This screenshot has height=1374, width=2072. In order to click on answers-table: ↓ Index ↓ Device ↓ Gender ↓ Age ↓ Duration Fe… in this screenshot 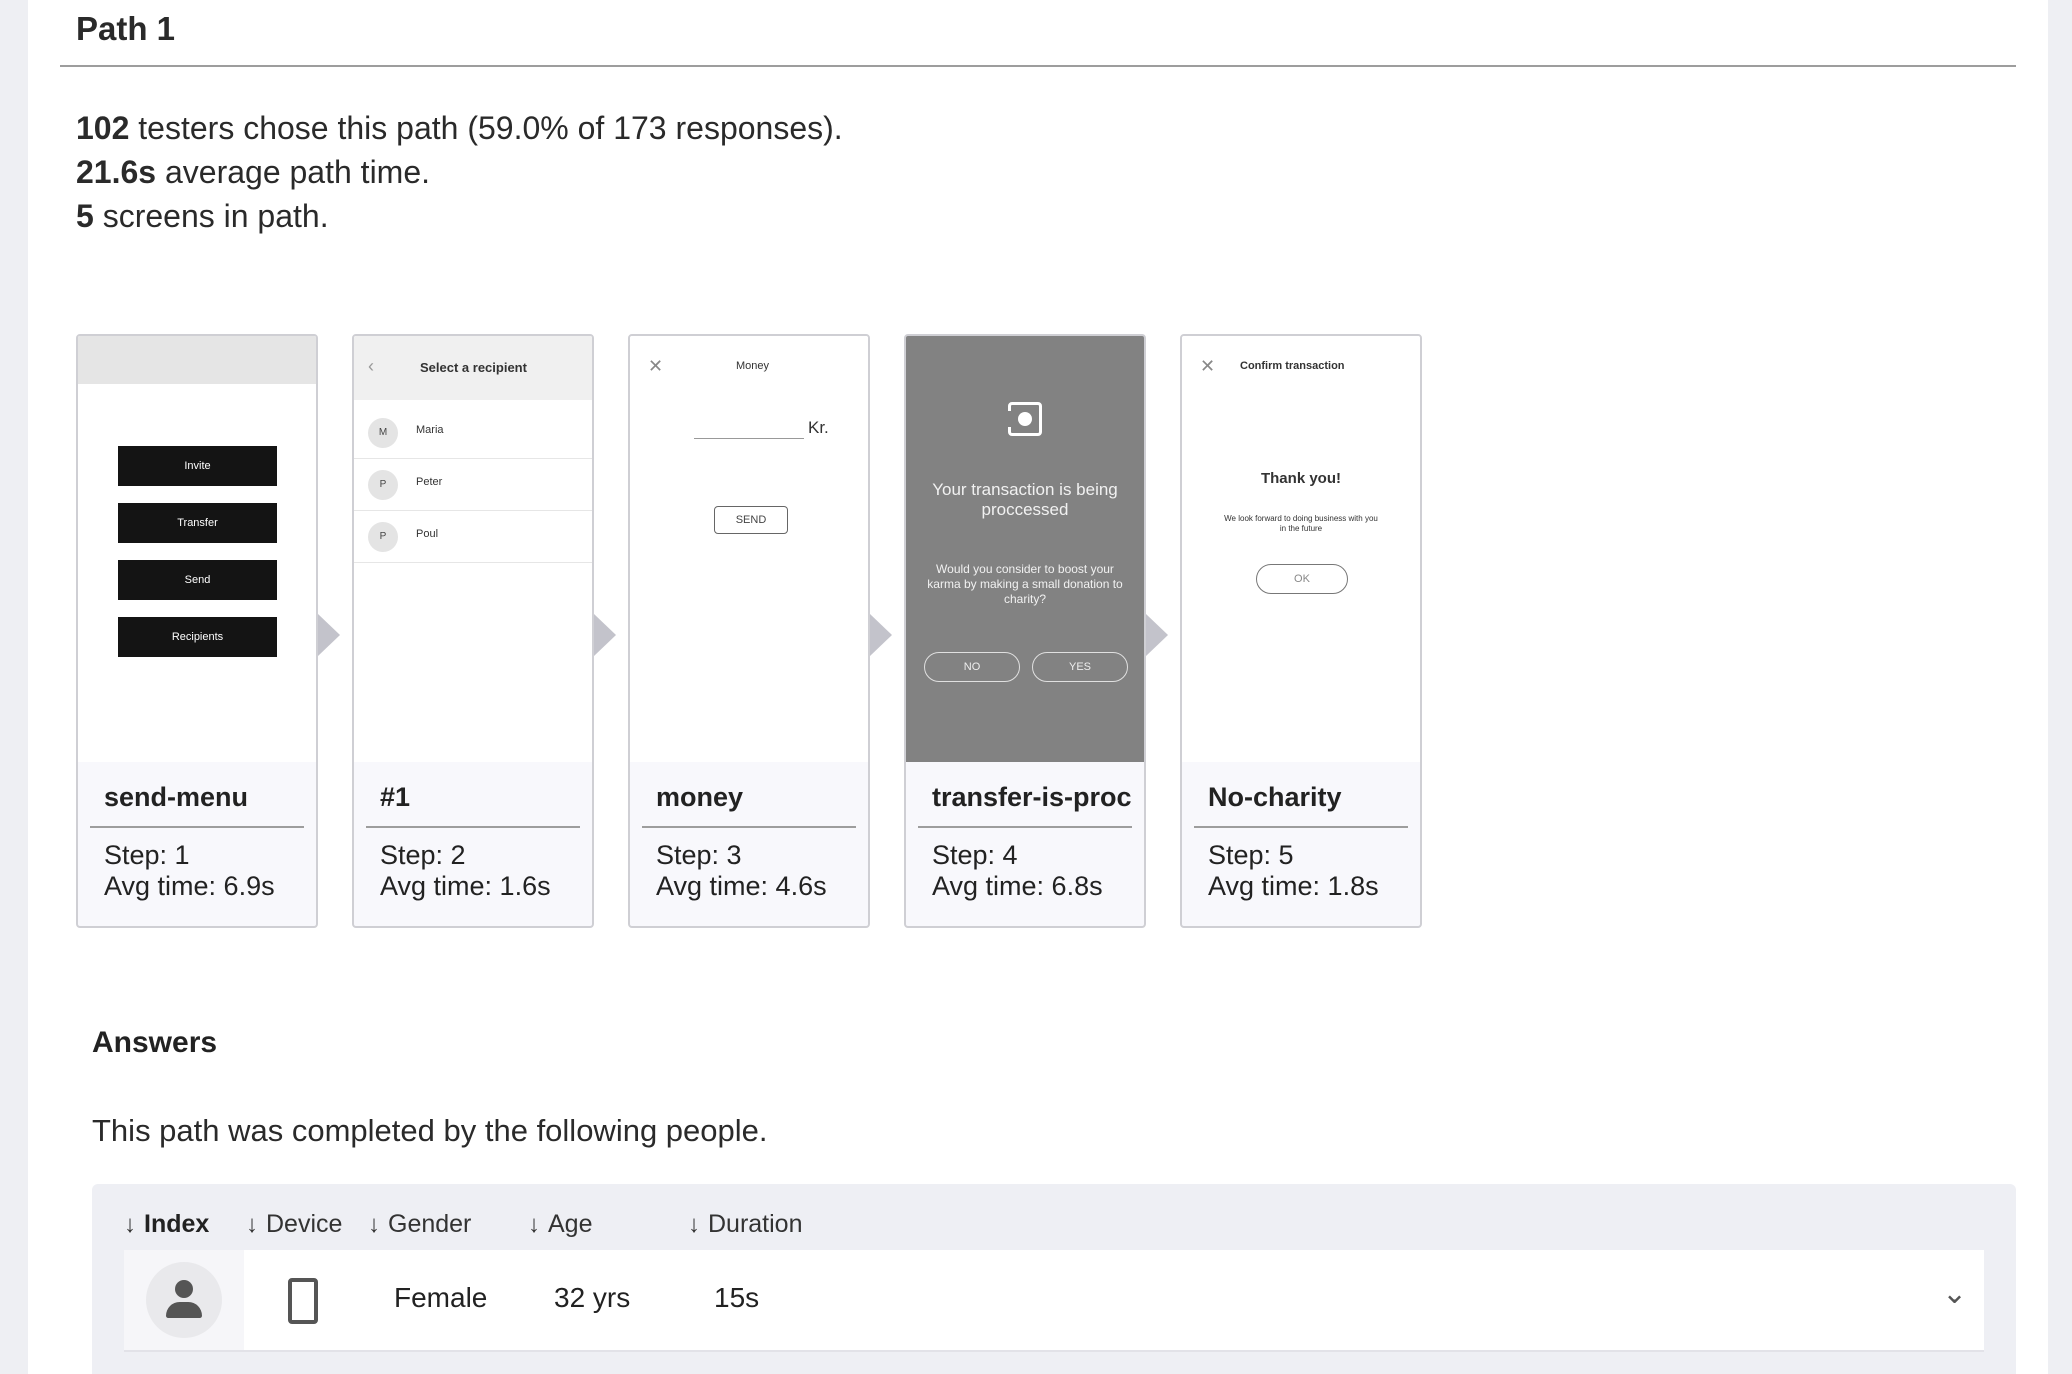, I will do `click(1054, 1279)`.